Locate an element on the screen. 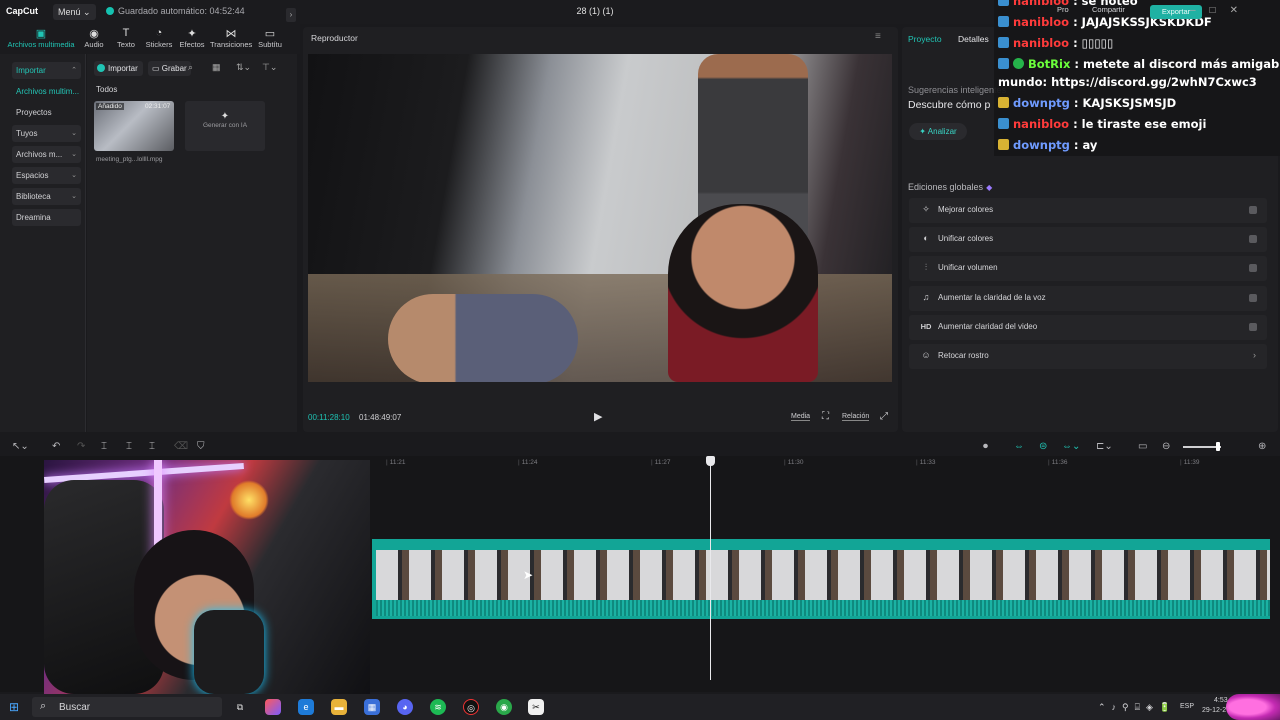 This screenshot has width=1280, height=720. zoom-out-icon: ⊖ is located at coordinates (1166, 446).